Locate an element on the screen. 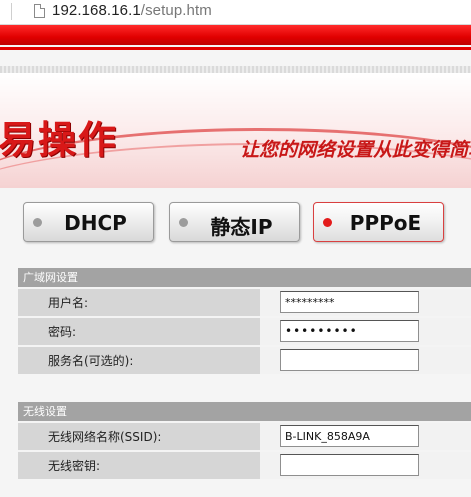 This screenshot has width=471, height=497. address-bar: 192.168.16.1/setup.htm is located at coordinates (235, 12).